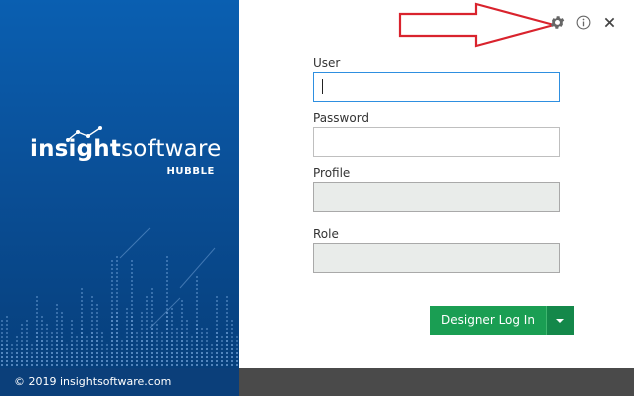  What do you see at coordinates (119, 382) in the screenshot?
I see `copyright-text: © 2019 insightsoftware.com` at bounding box center [119, 382].